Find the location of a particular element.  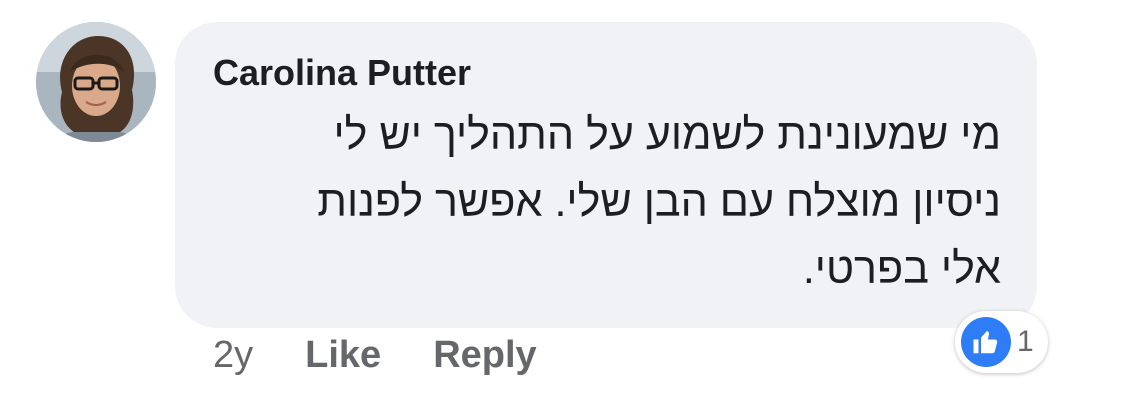

avatar is located at coordinates (96, 82).